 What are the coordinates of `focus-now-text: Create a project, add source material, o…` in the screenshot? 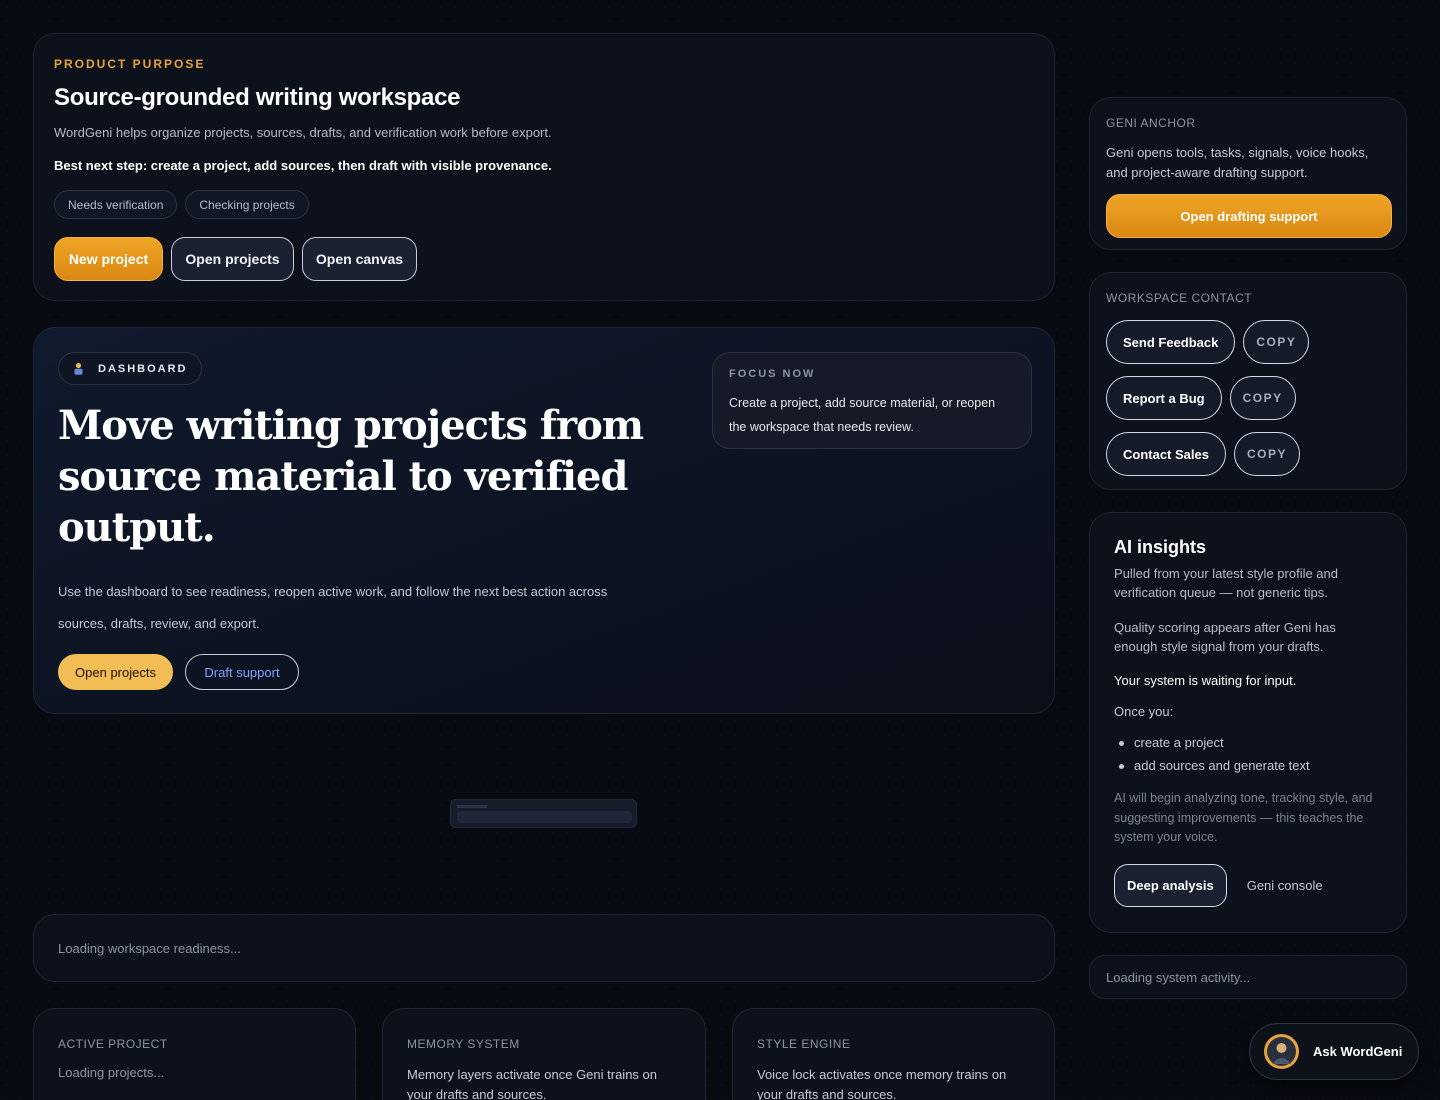 It's located at (862, 415).